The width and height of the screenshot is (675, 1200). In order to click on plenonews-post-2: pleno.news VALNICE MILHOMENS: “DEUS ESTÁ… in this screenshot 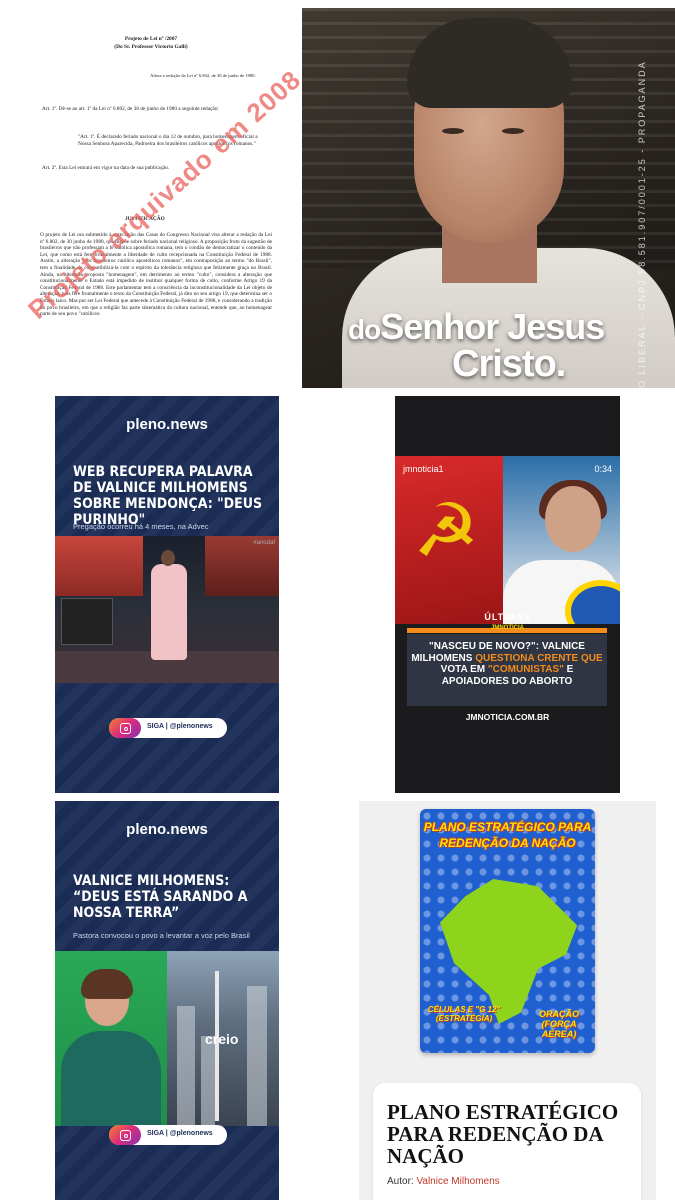, I will do `click(167, 1000)`.